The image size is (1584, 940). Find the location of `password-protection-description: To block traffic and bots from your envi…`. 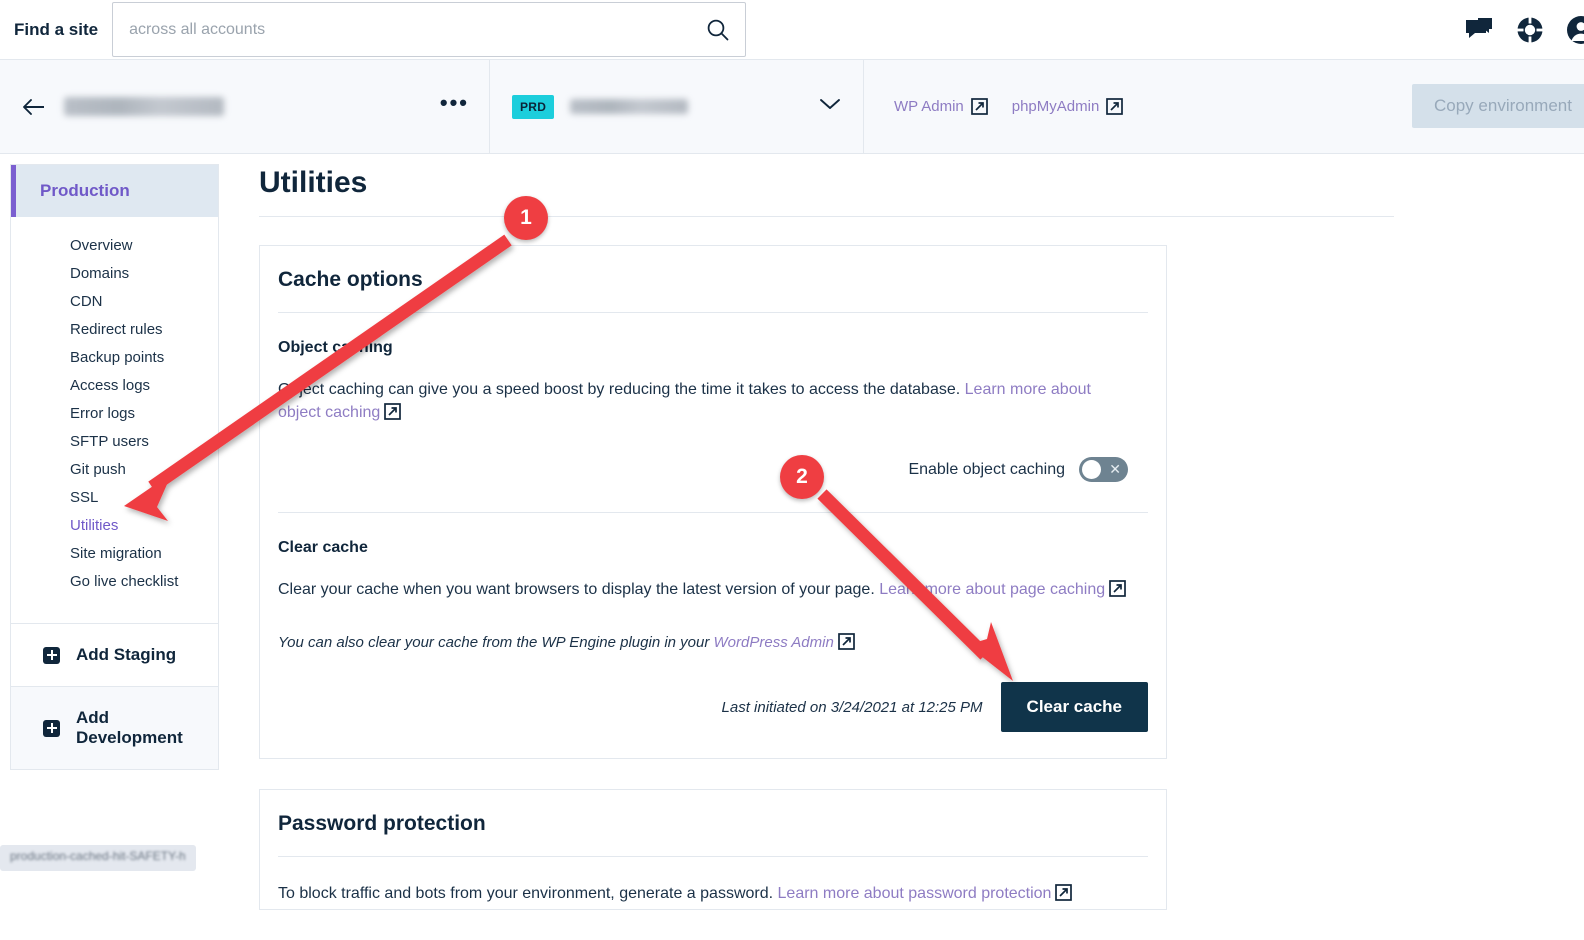

password-protection-description: To block traffic and bots from your envi… is located at coordinates (706, 896).